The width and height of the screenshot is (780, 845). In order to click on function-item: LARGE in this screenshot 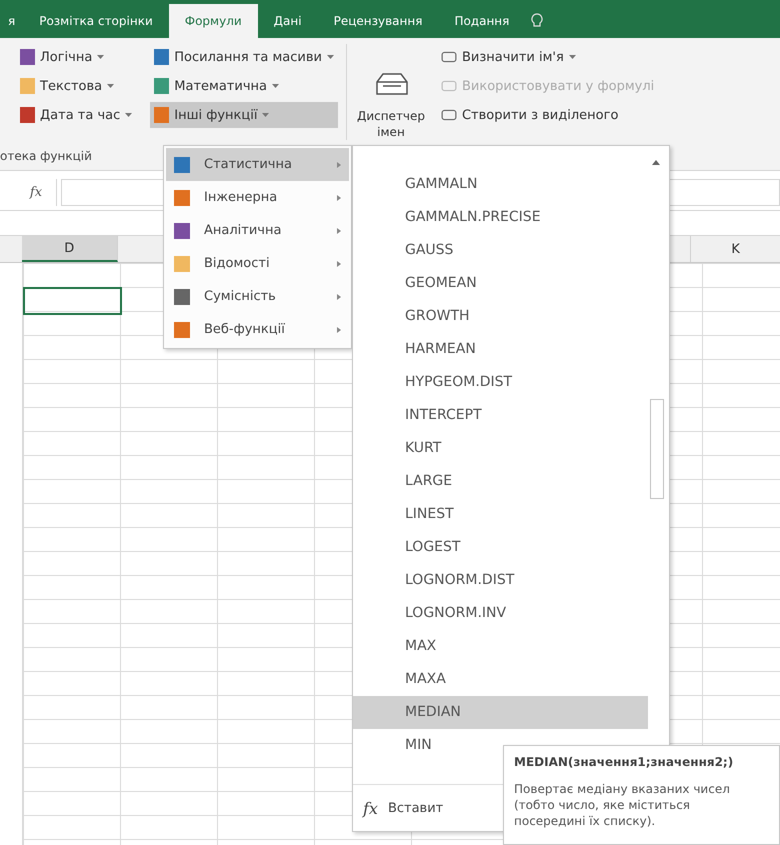, I will do `click(500, 481)`.